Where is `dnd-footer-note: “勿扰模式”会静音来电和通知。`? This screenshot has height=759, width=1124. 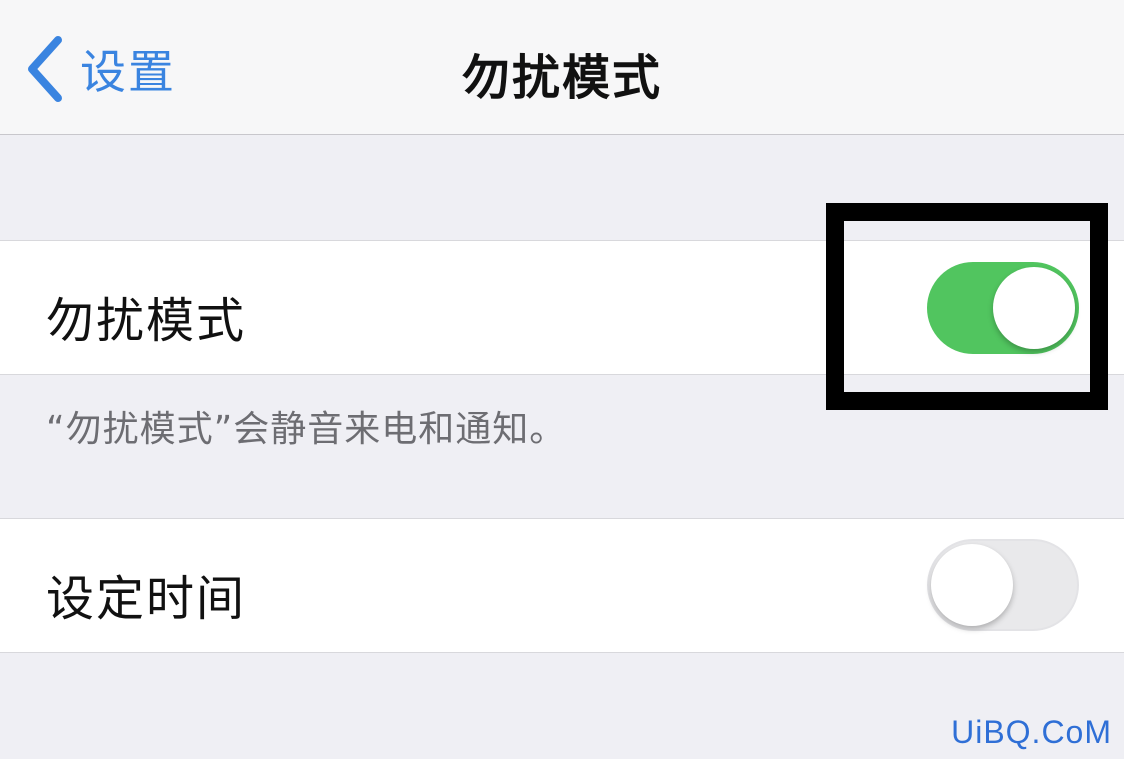 dnd-footer-note: “勿扰模式”会静音来电和通知。 is located at coordinates (306, 429).